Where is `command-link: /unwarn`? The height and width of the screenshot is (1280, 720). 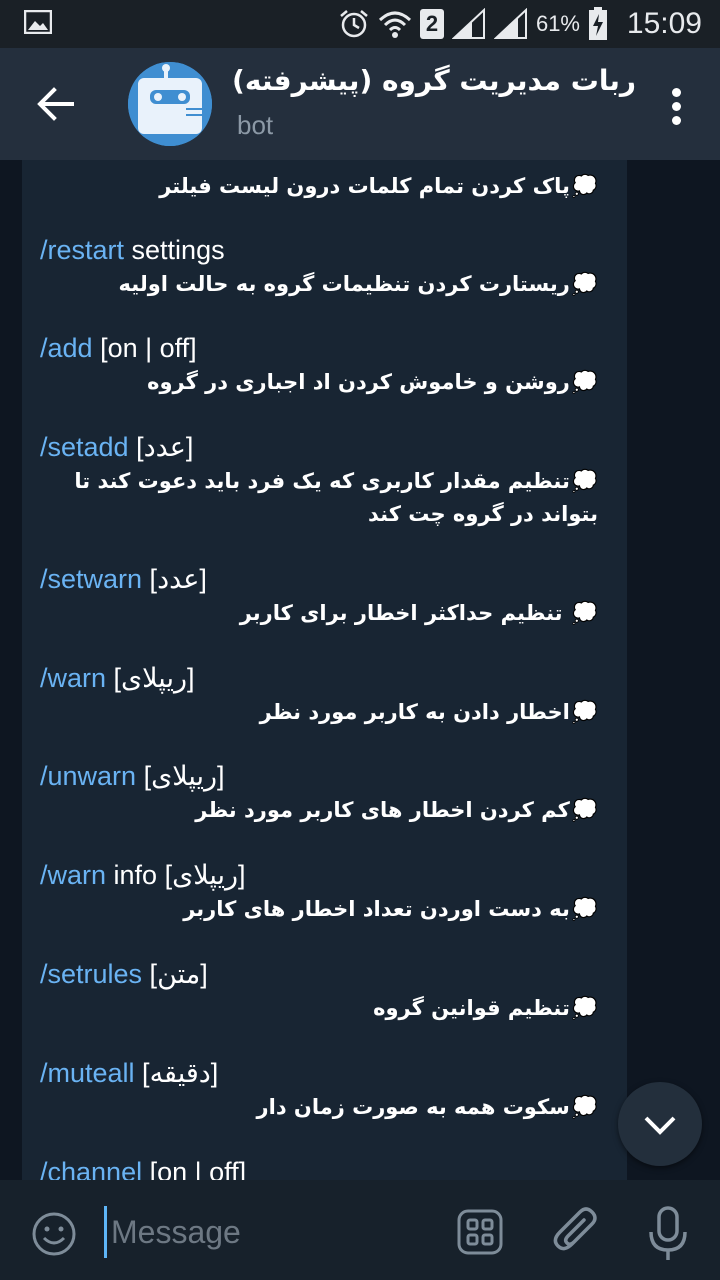 command-link: /unwarn is located at coordinates (88, 776).